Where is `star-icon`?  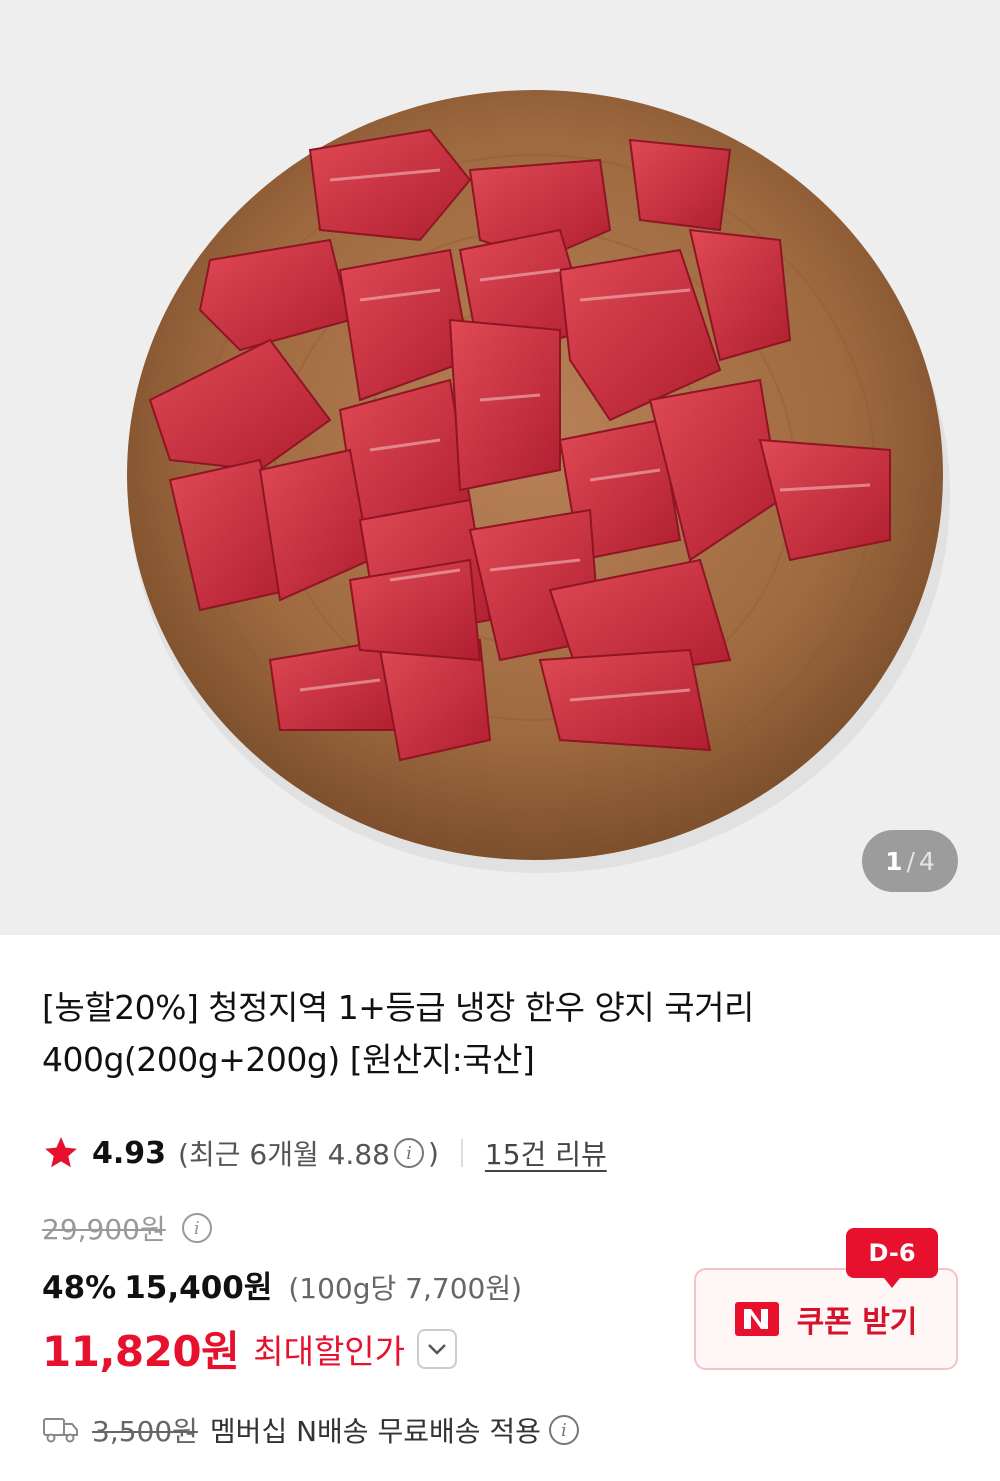
star-icon is located at coordinates (61, 1152).